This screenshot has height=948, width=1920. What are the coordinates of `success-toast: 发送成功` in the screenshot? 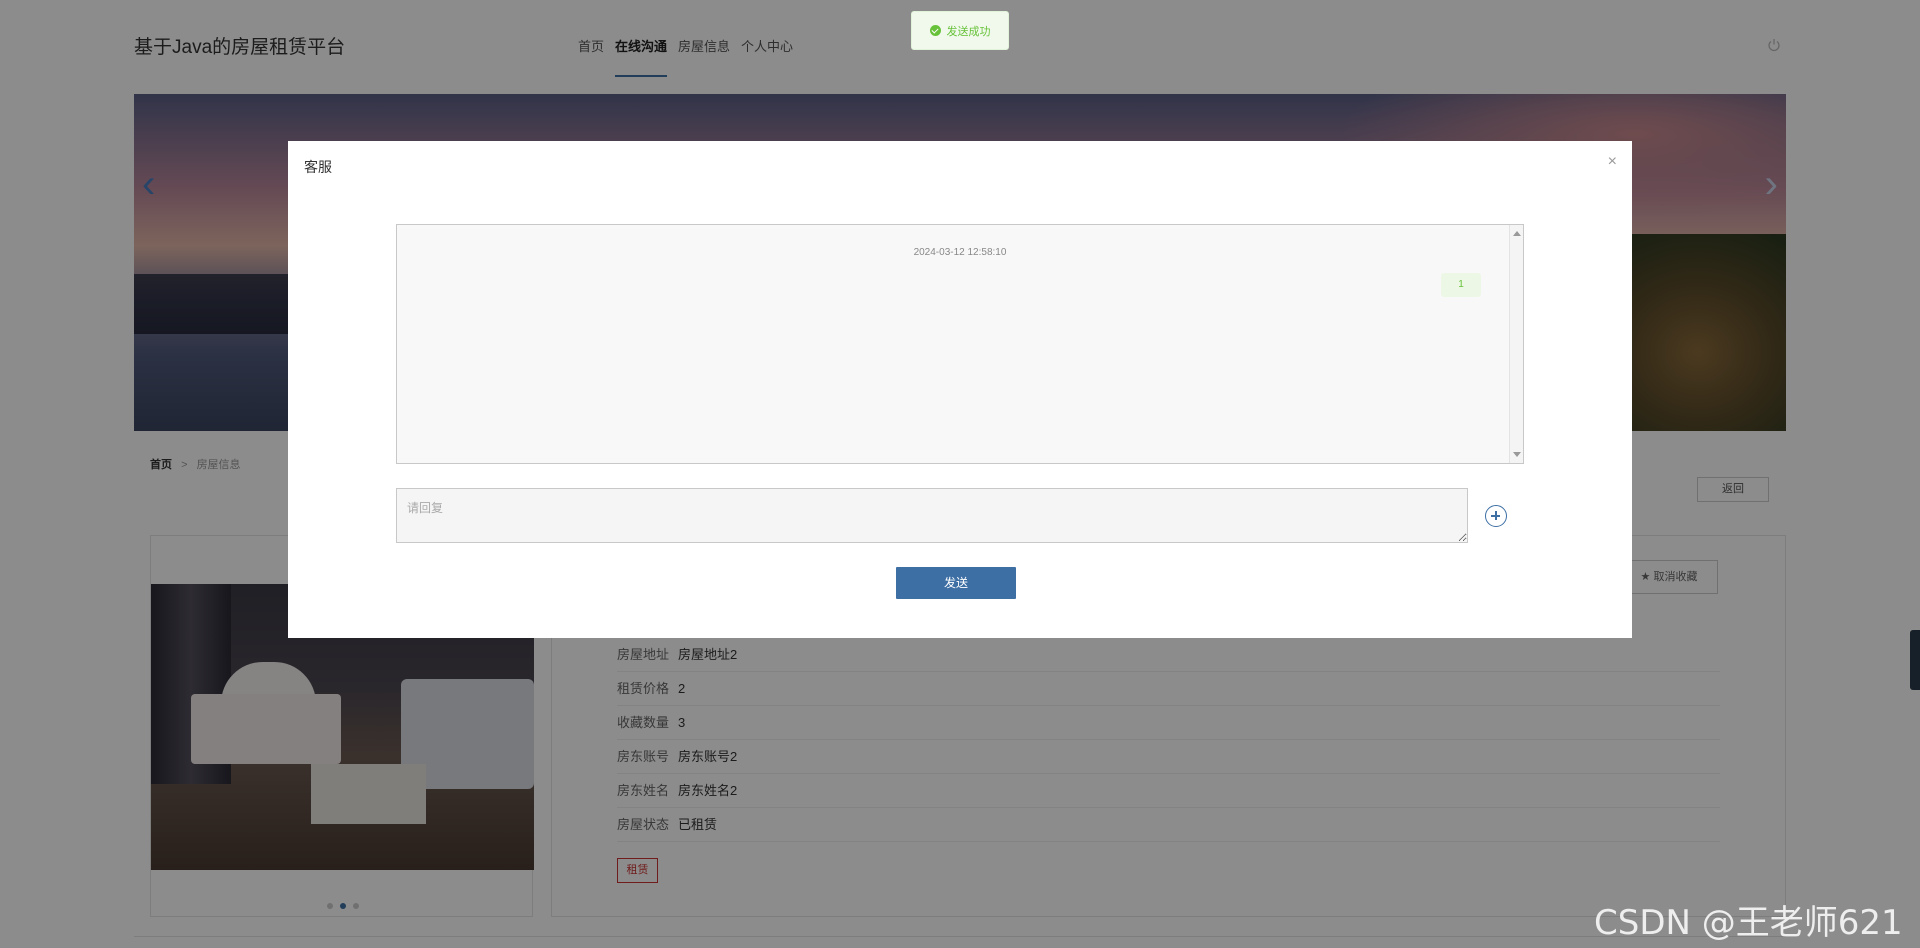 It's located at (960, 30).